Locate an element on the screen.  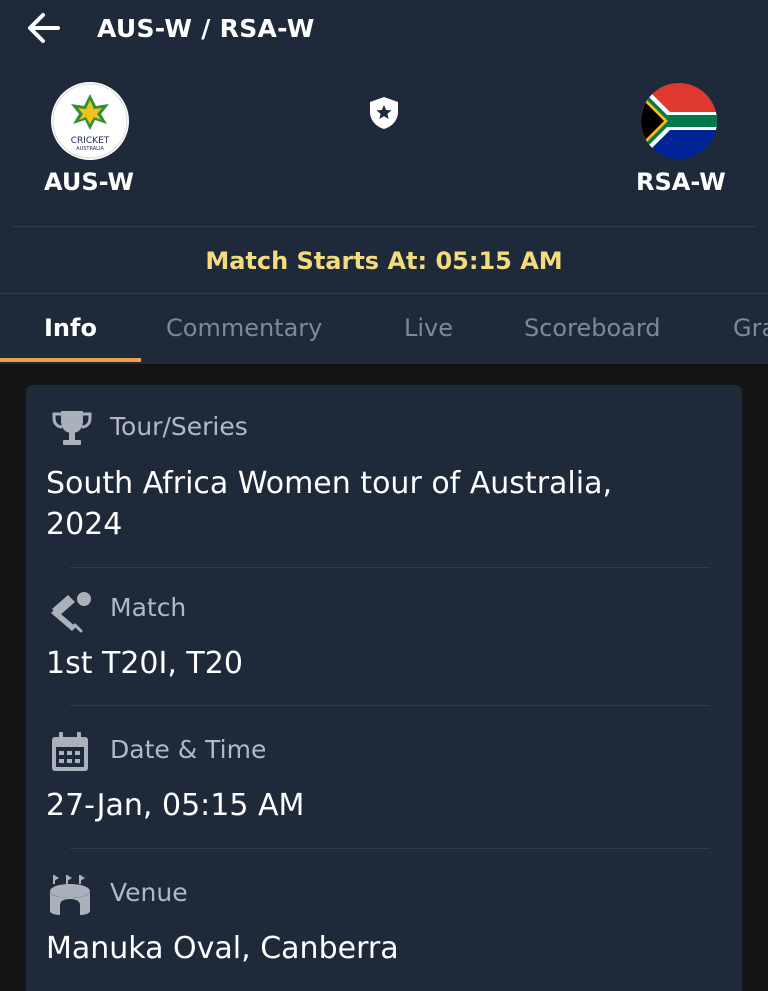
favorite-shield-star-icon is located at coordinates (384, 113).